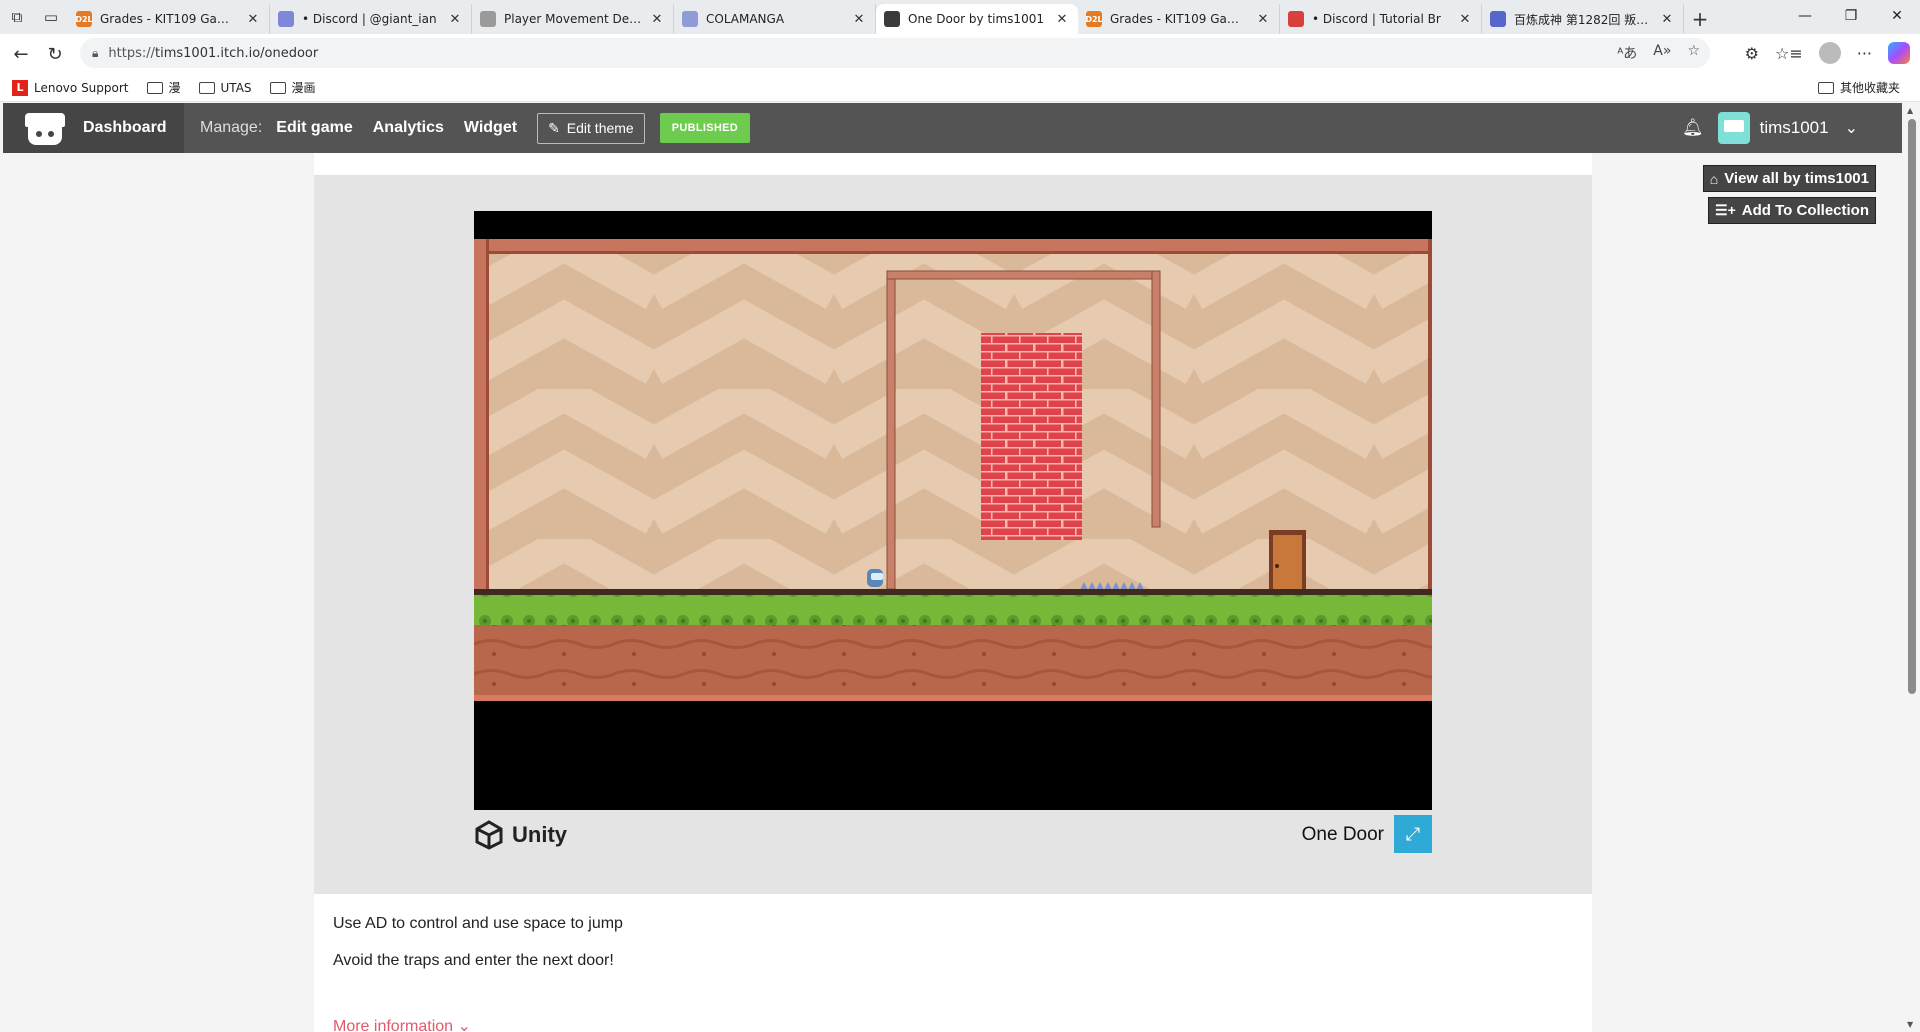 This screenshot has height=1032, width=1920. I want to click on fullscreen-button: ⤢, so click(1413, 834).